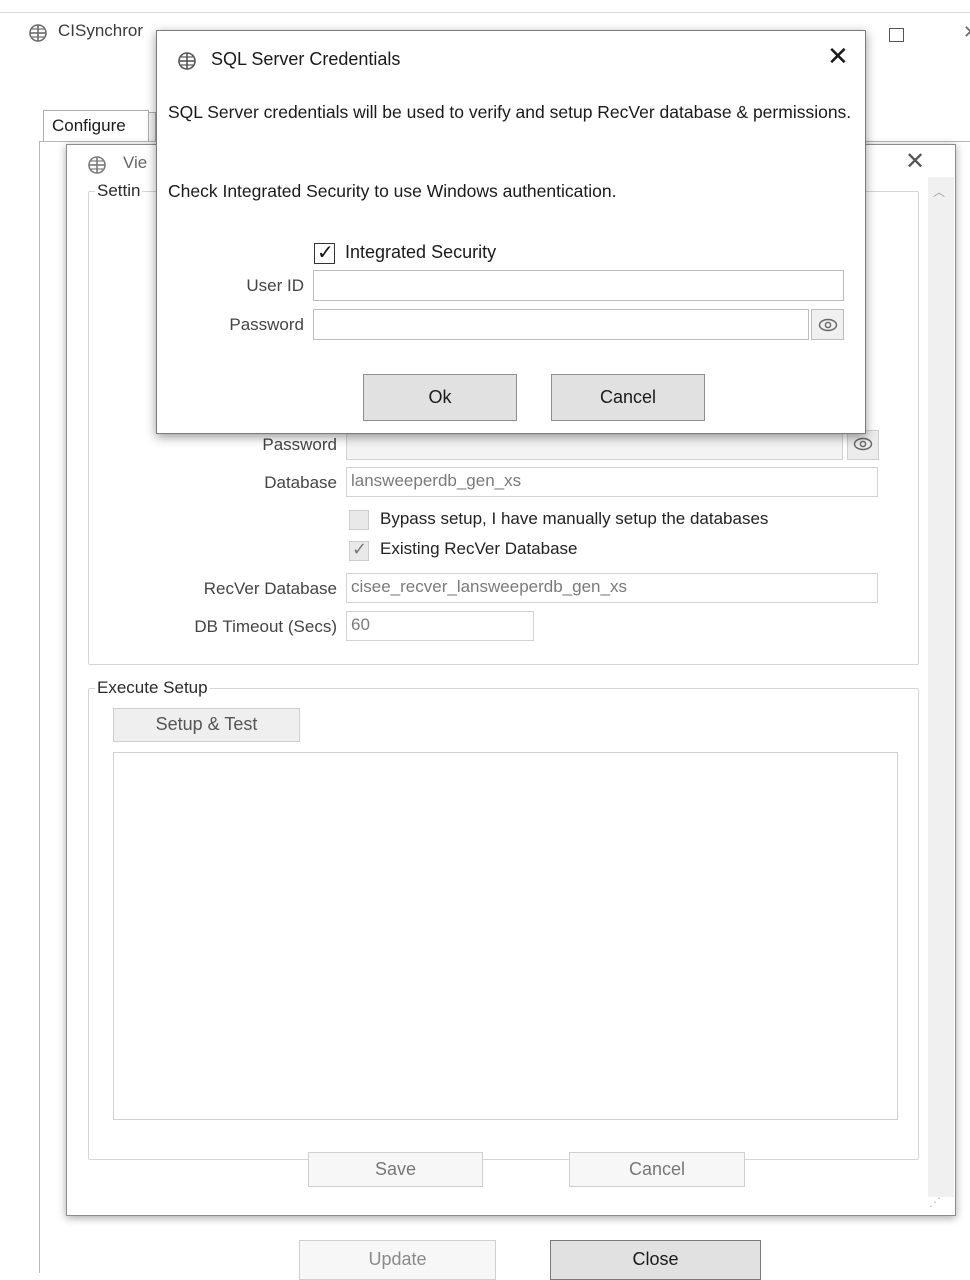 This screenshot has width=970, height=1280. Describe the element at coordinates (935, 1202) in the screenshot. I see `resize-grip-icon: ⋰` at that location.